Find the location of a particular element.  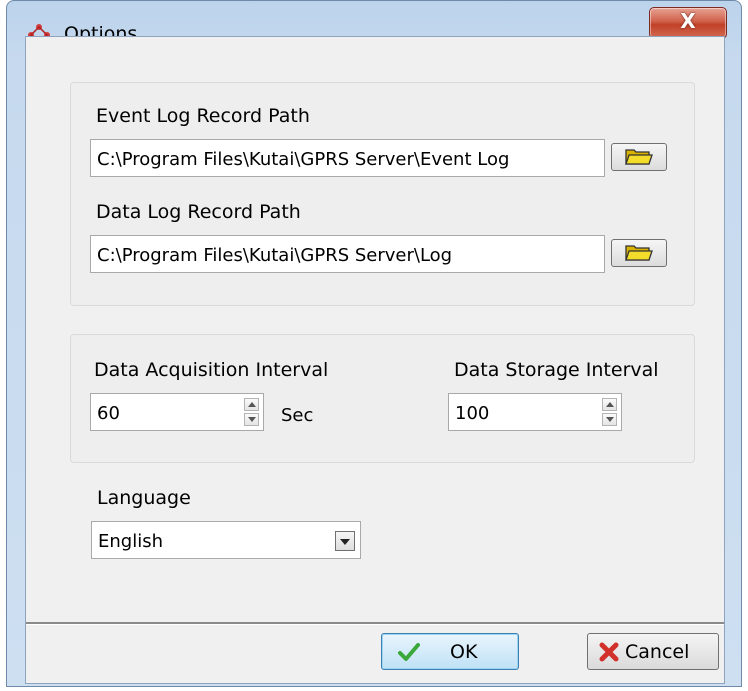

cancel-button-label: Cancel is located at coordinates (657, 652).